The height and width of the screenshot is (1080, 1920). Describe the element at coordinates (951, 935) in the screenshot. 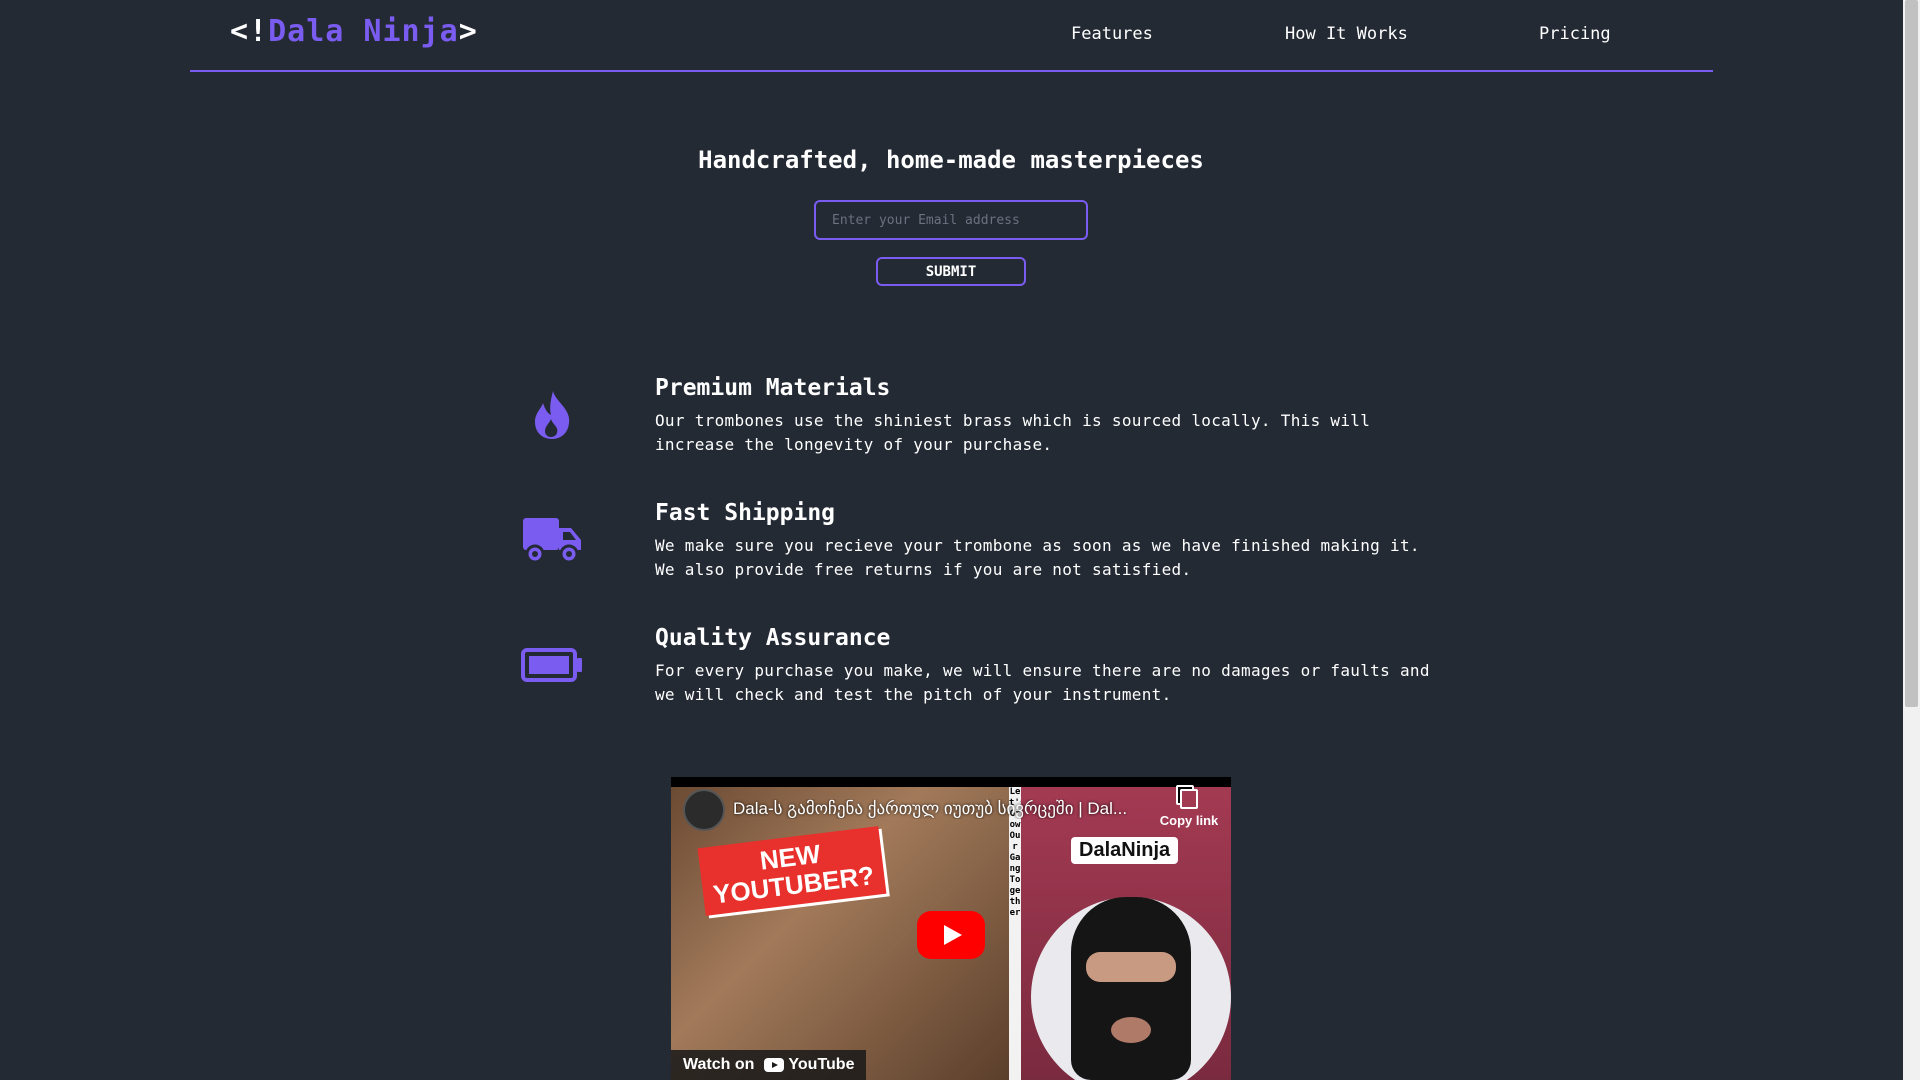

I see `play-button` at that location.